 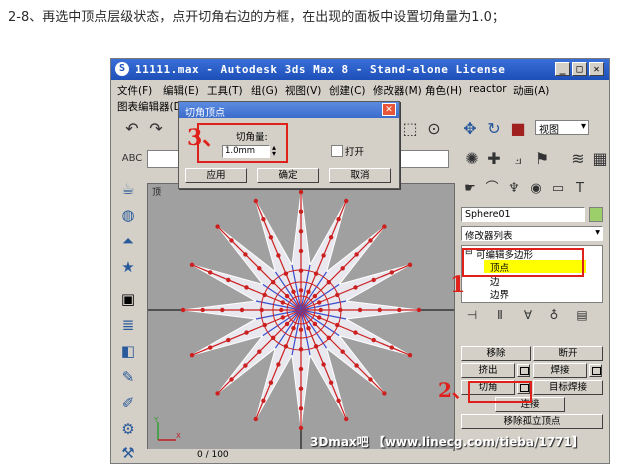 What do you see at coordinates (156, 129) in the screenshot?
I see `redo-icon: ↷` at bounding box center [156, 129].